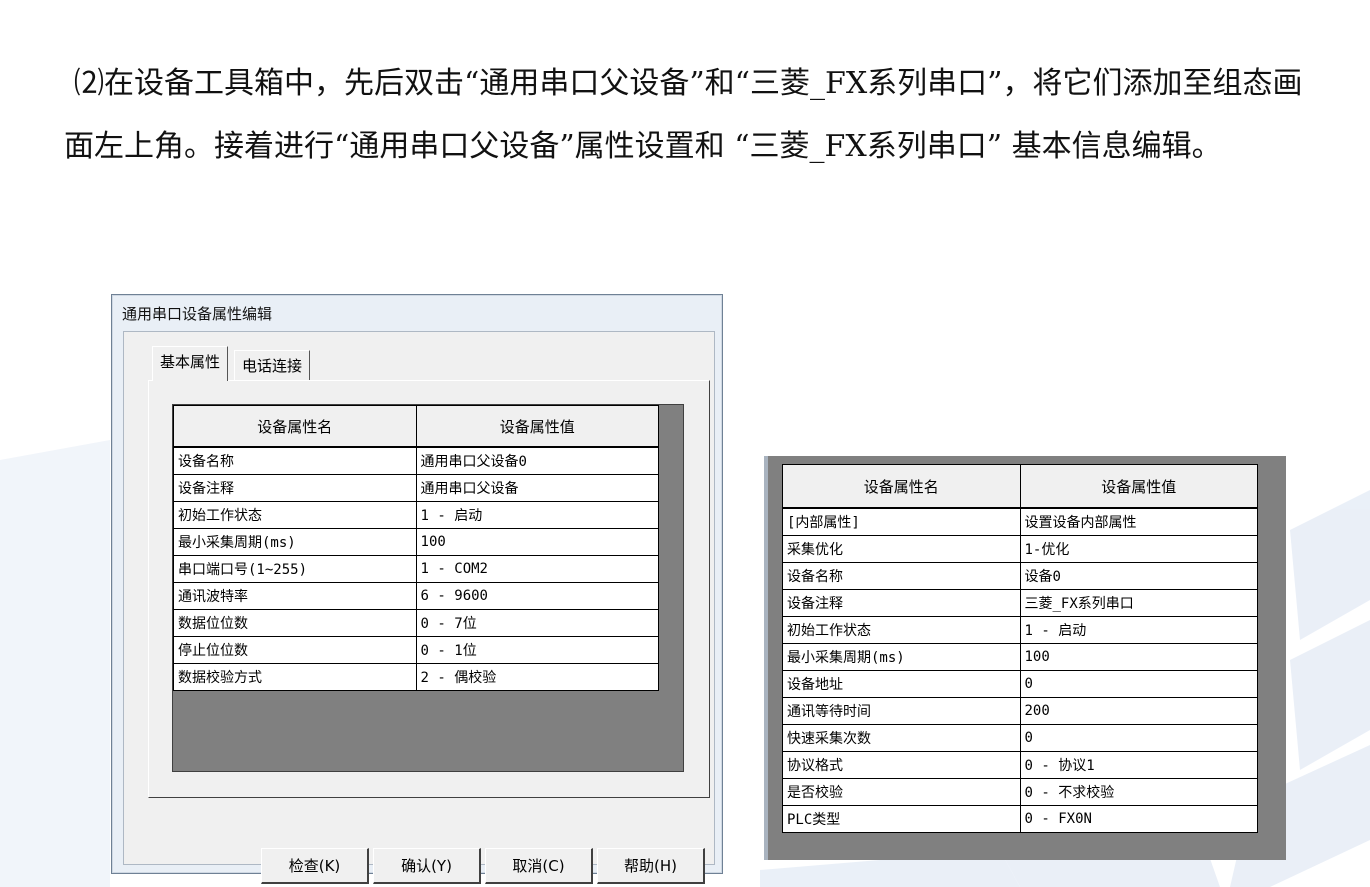 The image size is (1370, 887). What do you see at coordinates (1138, 521) in the screenshot?
I see `property-value-cell: 设置设备内部属性` at bounding box center [1138, 521].